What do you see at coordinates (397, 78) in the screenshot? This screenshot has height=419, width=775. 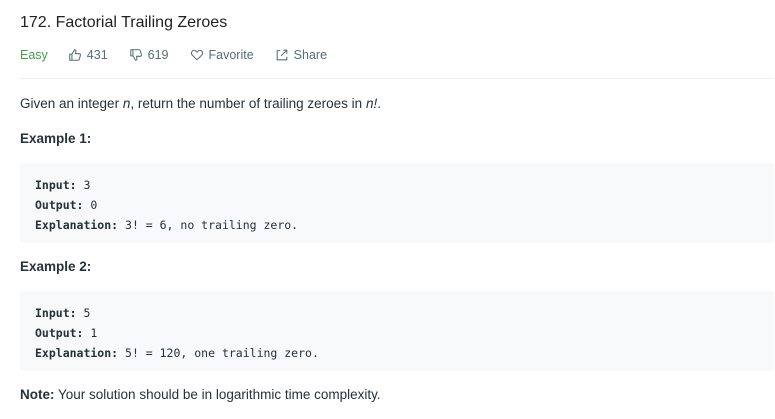 I see `header-divider` at bounding box center [397, 78].